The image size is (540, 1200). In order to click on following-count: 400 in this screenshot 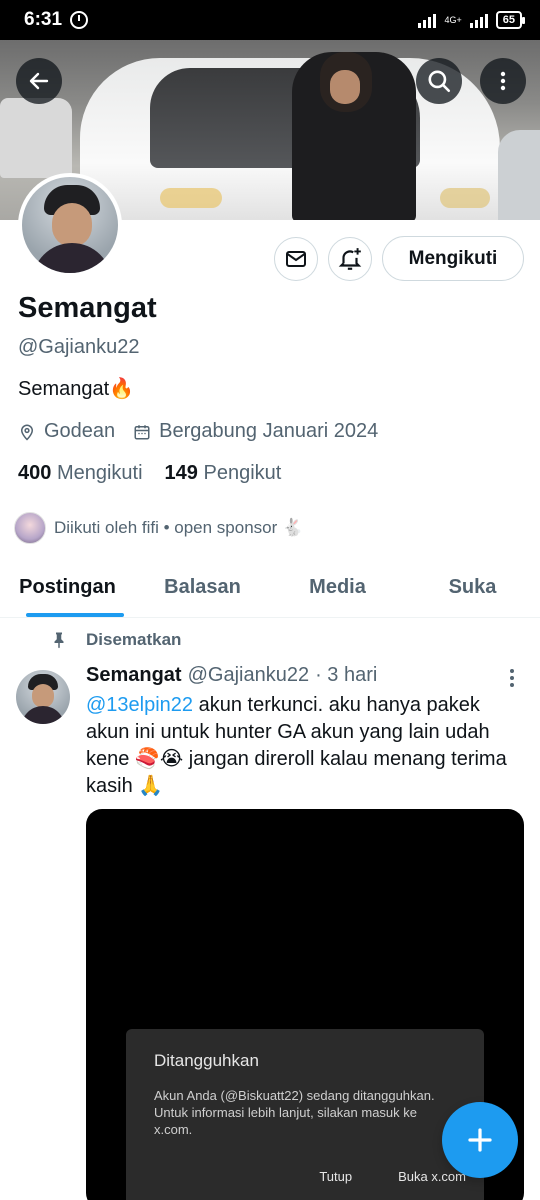, I will do `click(35, 473)`.